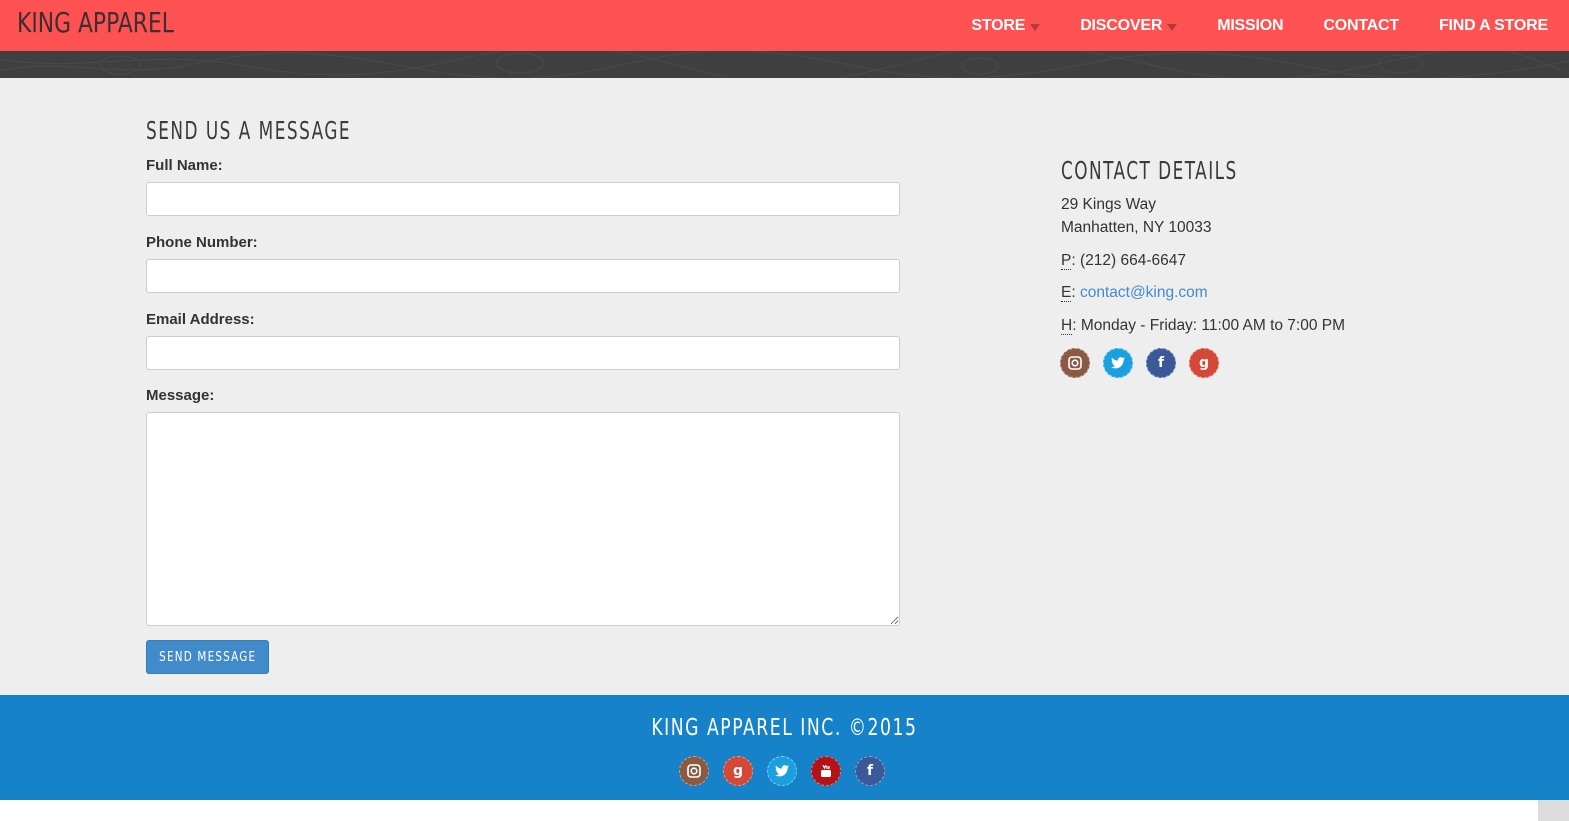  Describe the element at coordinates (1067, 326) in the screenshot. I see `hours-abbr: H` at that location.